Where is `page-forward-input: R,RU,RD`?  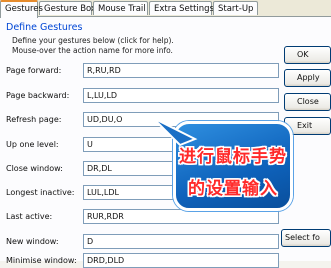
page-forward-input: R,RU,RD is located at coordinates (181, 70).